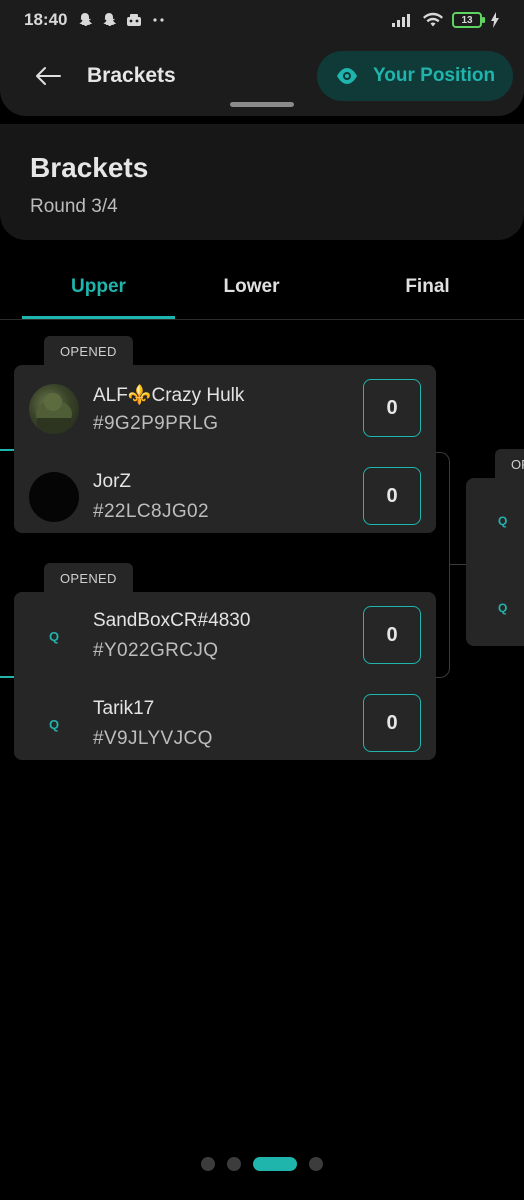 Image resolution: width=524 pixels, height=1200 pixels. I want to click on player-row: Q Tarik17 #V9JLYVJCQ 0, so click(225, 722).